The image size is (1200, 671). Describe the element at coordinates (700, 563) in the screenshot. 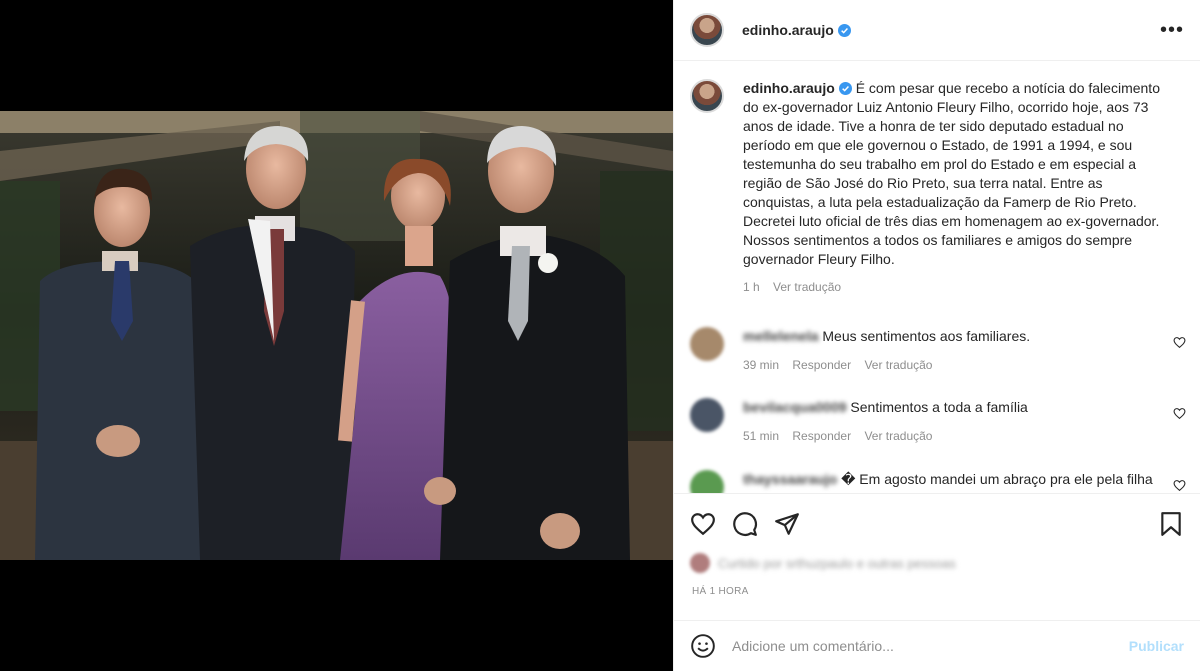

I see `liker-avatar` at that location.